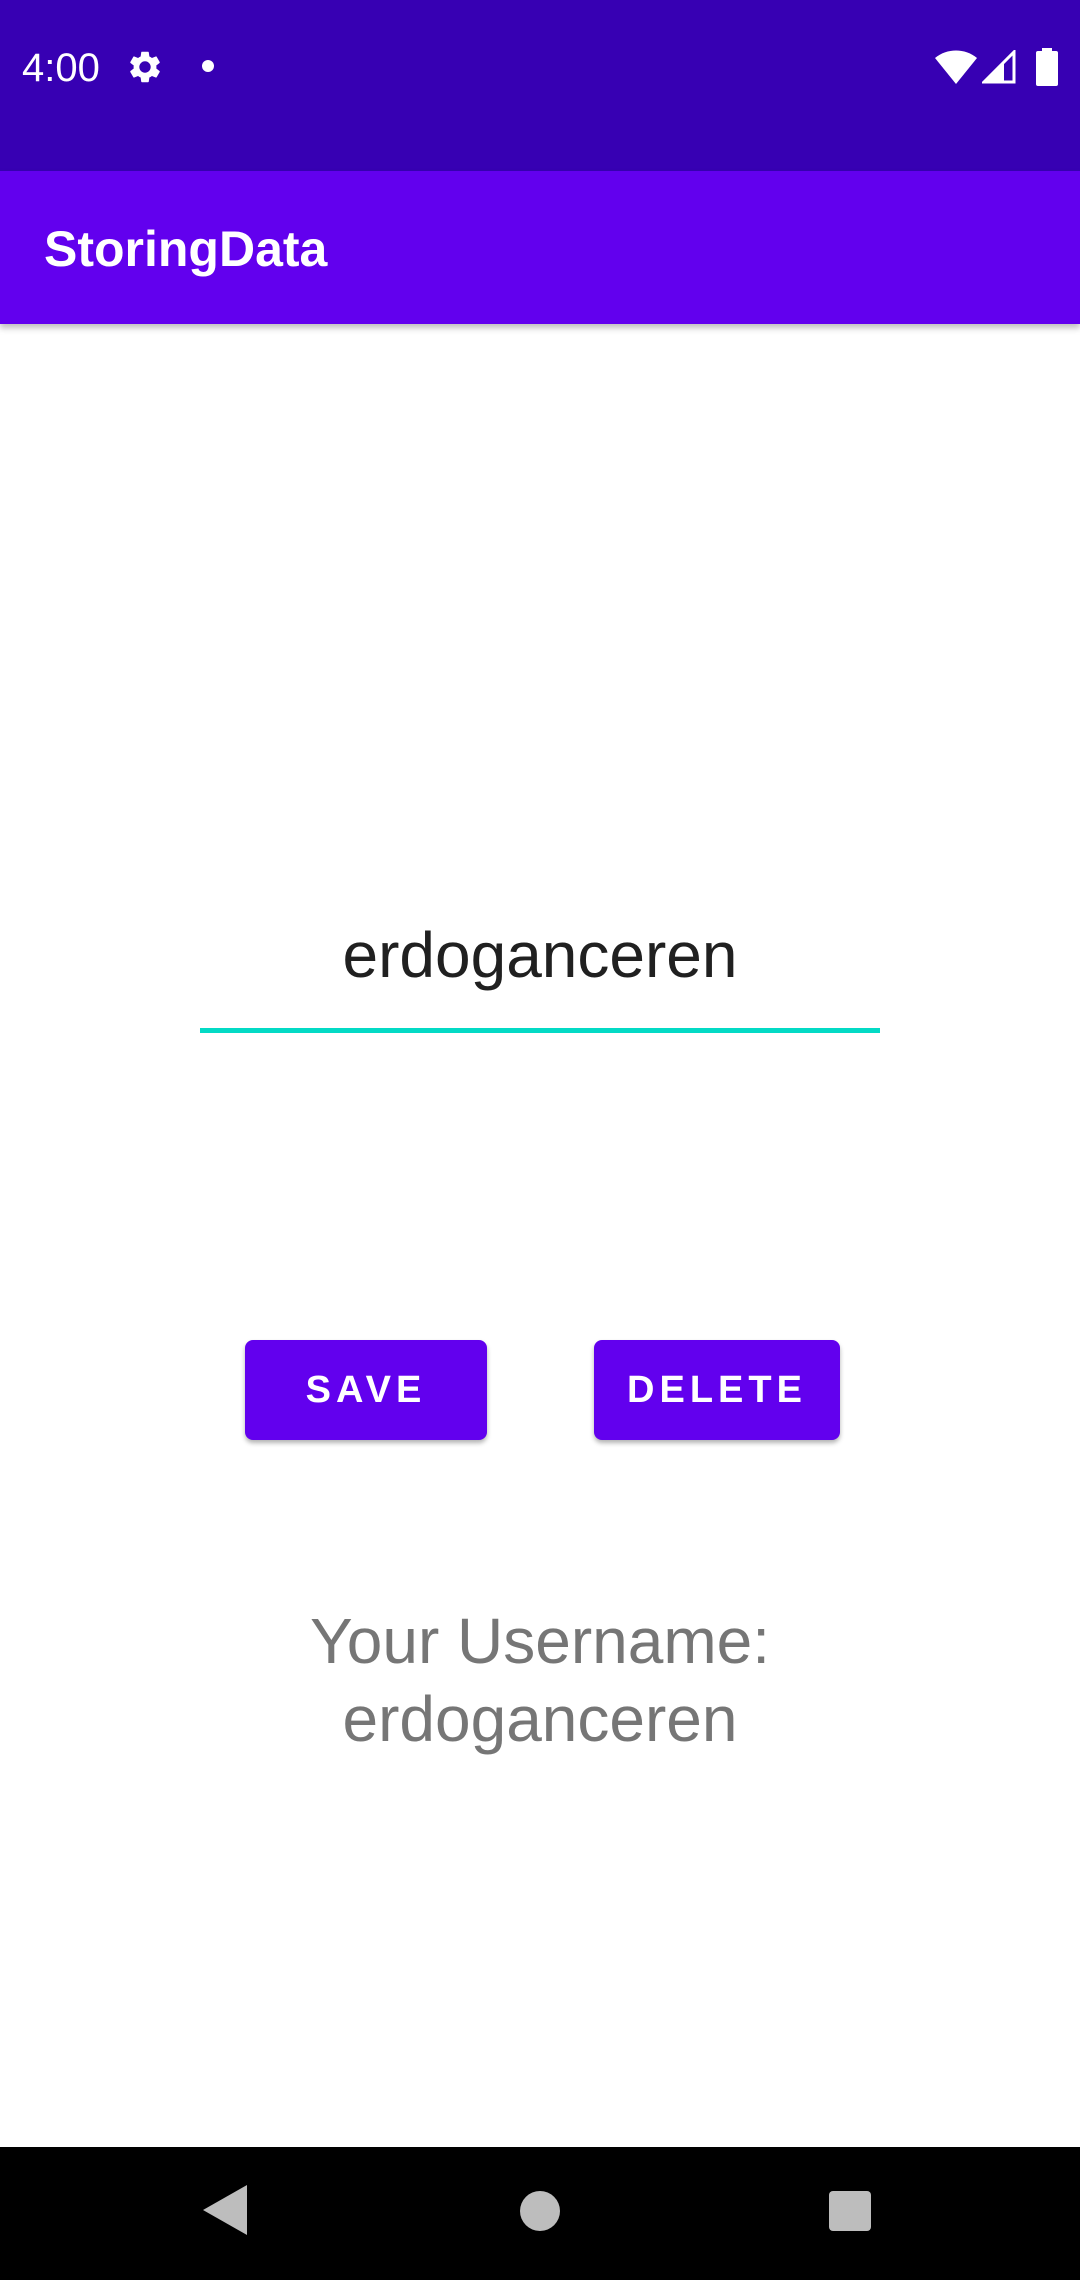 The width and height of the screenshot is (1080, 2280). Describe the element at coordinates (208, 66) in the screenshot. I see `notification-dot-icon` at that location.